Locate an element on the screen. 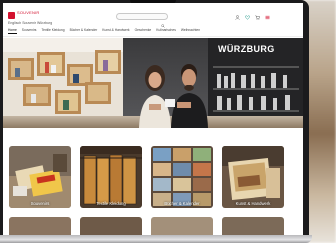 This screenshot has width=336, height=243. header-actions is located at coordinates (252, 17).